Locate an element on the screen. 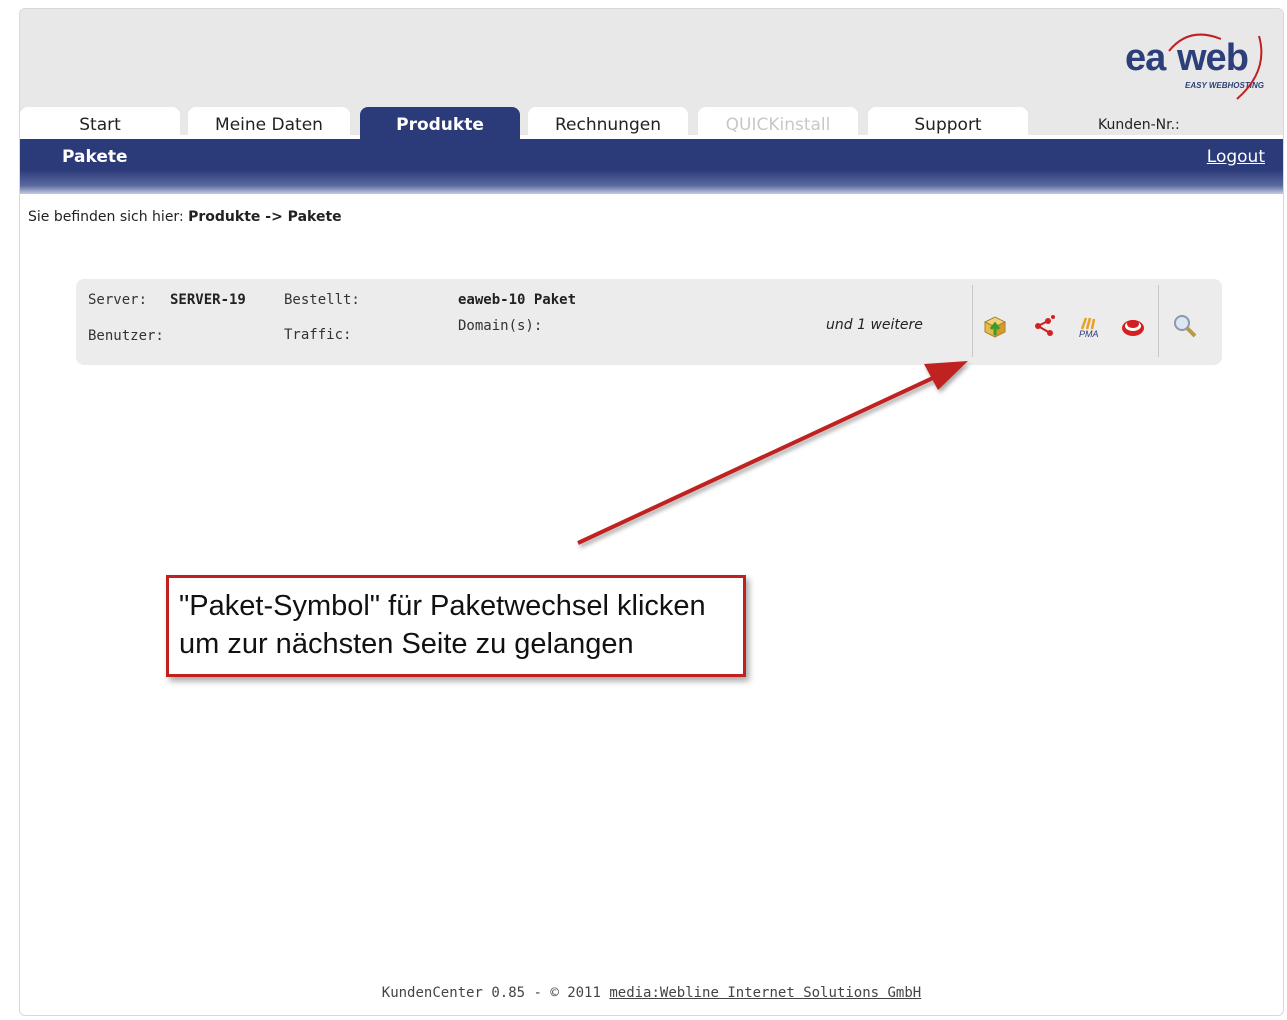 The width and height of the screenshot is (1287, 1020). logout-link: Logout is located at coordinates (1236, 157).